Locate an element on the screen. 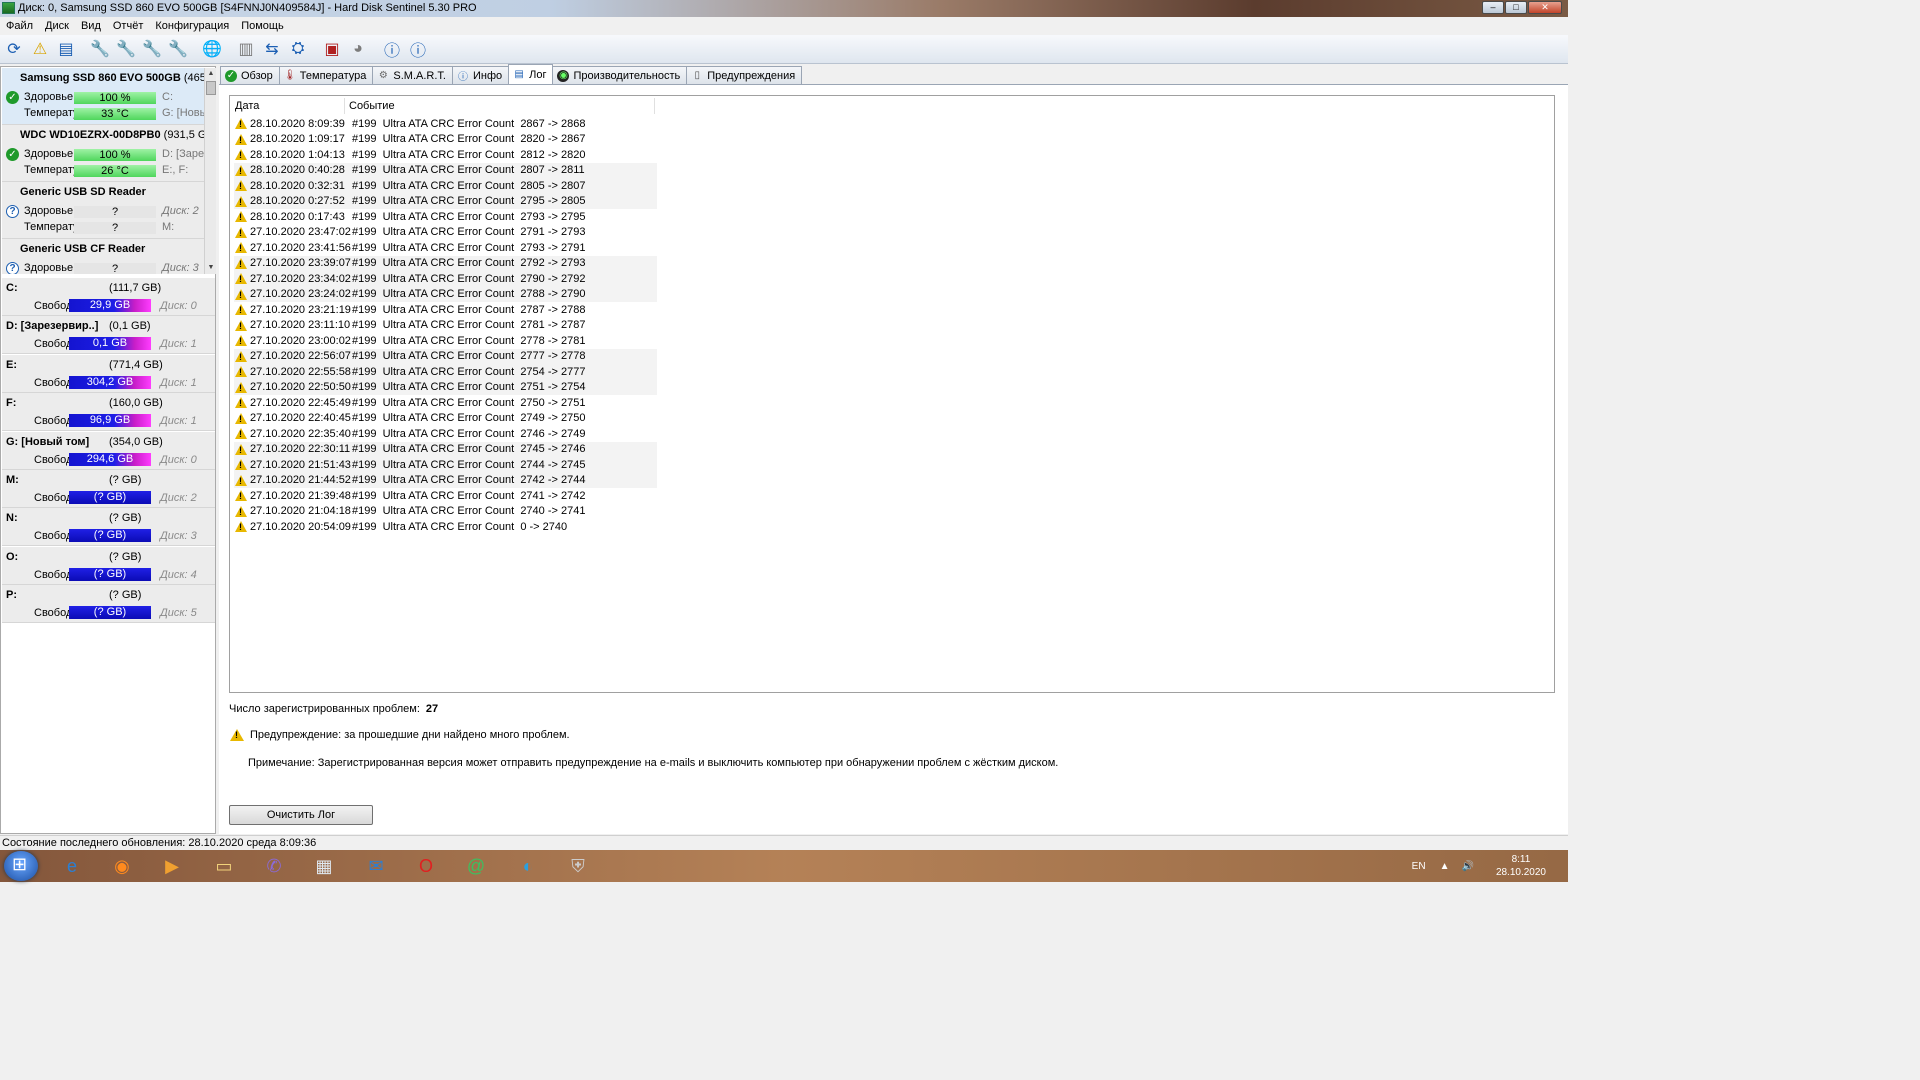  tab-warnings: ▯ Предупреждения is located at coordinates (744, 75).